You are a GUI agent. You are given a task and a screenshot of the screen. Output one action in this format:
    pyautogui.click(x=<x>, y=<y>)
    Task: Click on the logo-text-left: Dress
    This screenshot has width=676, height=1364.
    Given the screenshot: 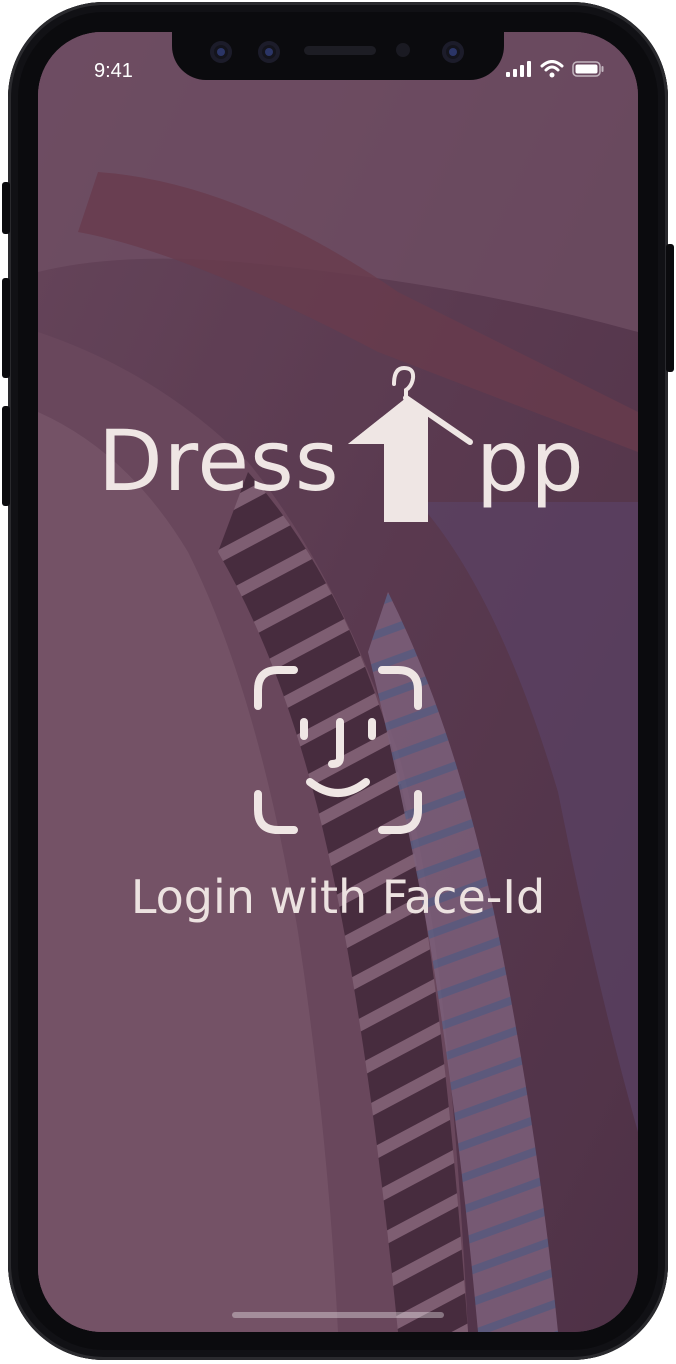 What is the action you would take?
    pyautogui.click(x=219, y=461)
    